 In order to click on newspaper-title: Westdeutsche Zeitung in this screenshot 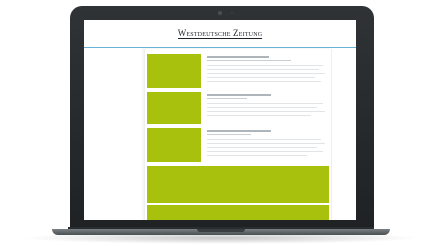, I will do `click(220, 33)`.